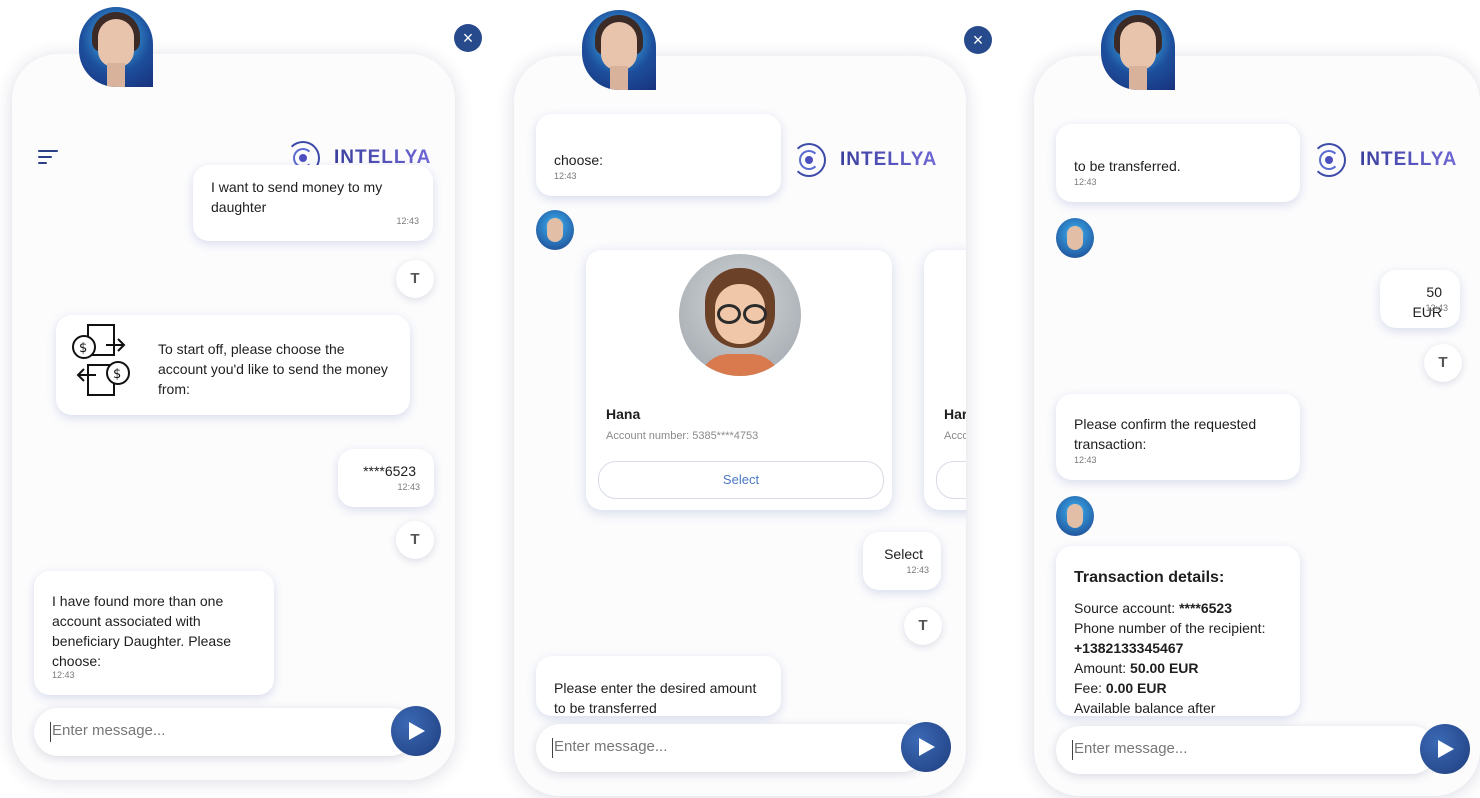 The height and width of the screenshot is (798, 1480). I want to click on amount-row: Amount: 50.00 EUR, so click(1178, 668).